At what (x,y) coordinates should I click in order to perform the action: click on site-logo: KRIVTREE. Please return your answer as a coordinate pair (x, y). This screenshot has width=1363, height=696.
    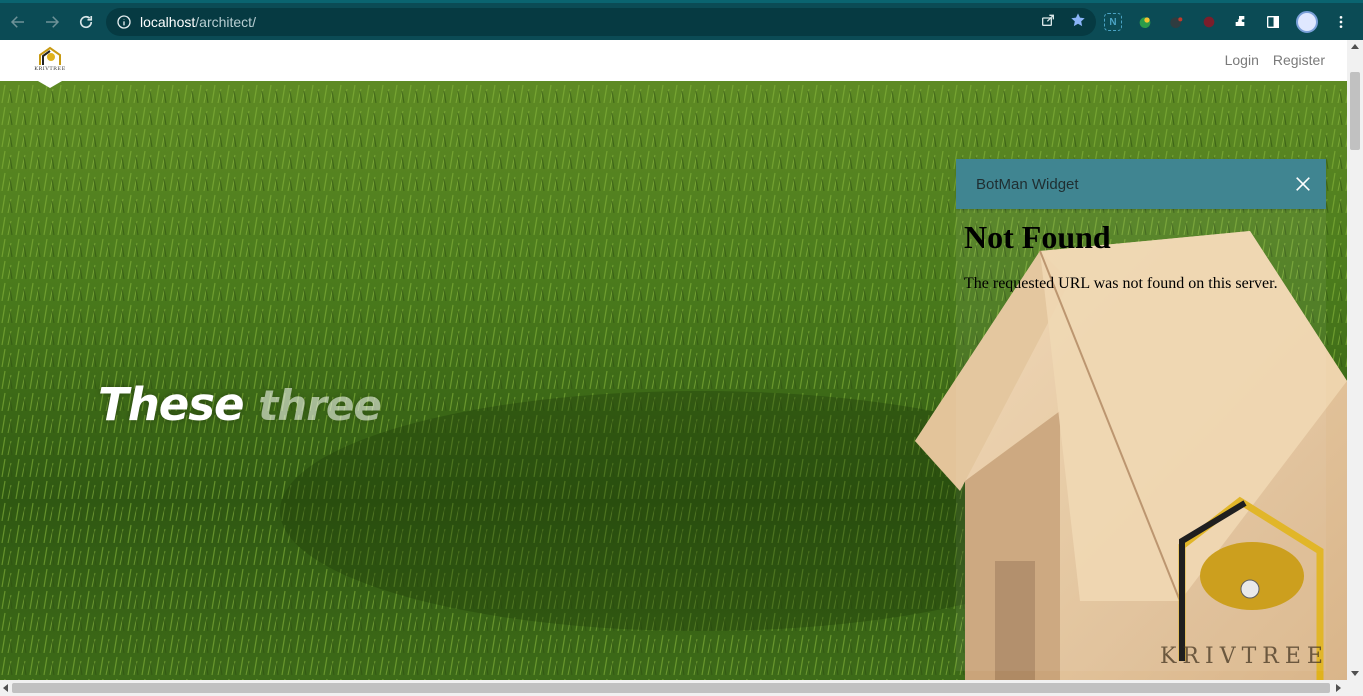
    Looking at the image, I should click on (50, 63).